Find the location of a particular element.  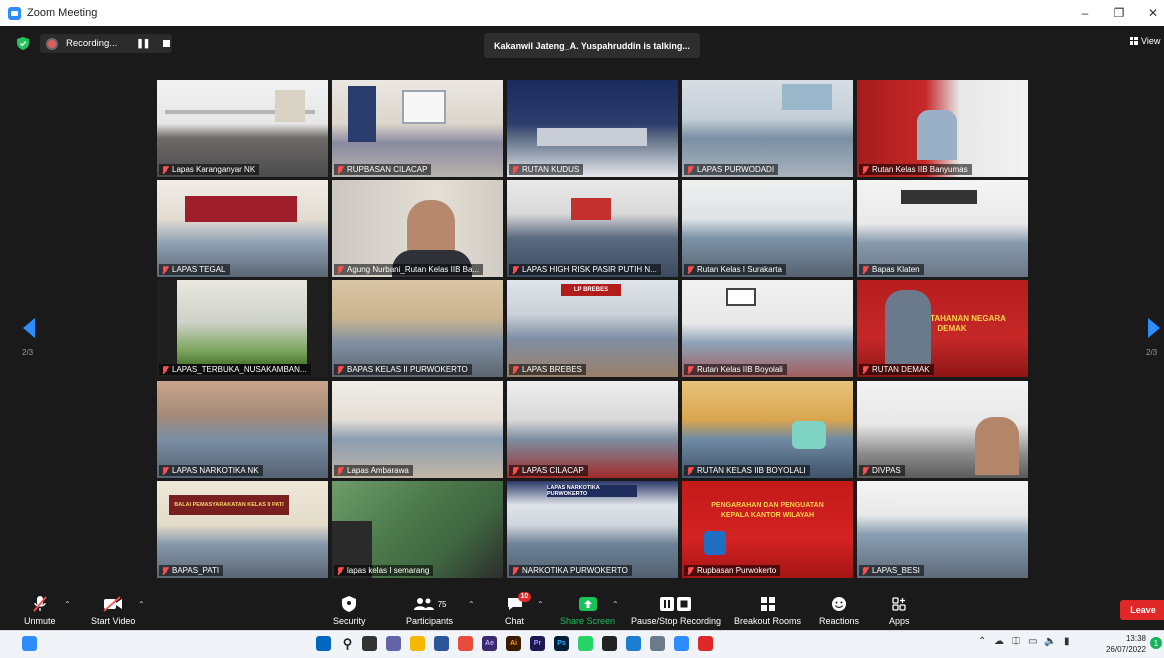

notification-badge: 1 is located at coordinates (1156, 643).